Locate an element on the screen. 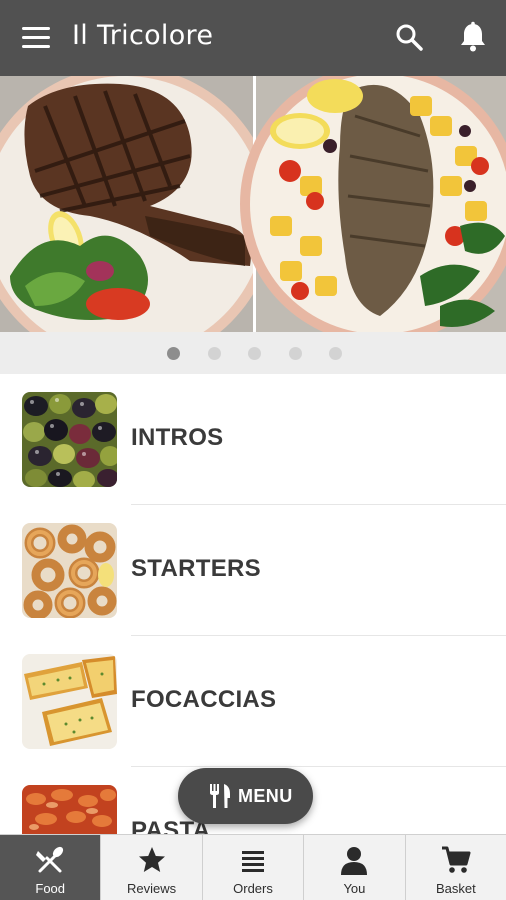  bottom-tab-bar: Food Reviews Orders You Basket is located at coordinates (253, 867).